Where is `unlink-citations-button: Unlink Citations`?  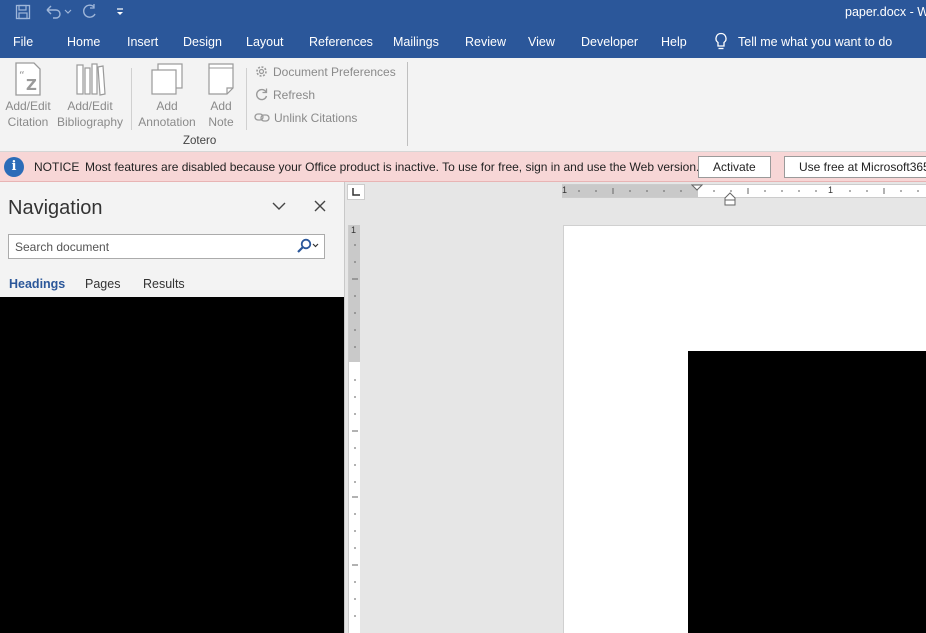
unlink-citations-button: Unlink Citations is located at coordinates (305, 117).